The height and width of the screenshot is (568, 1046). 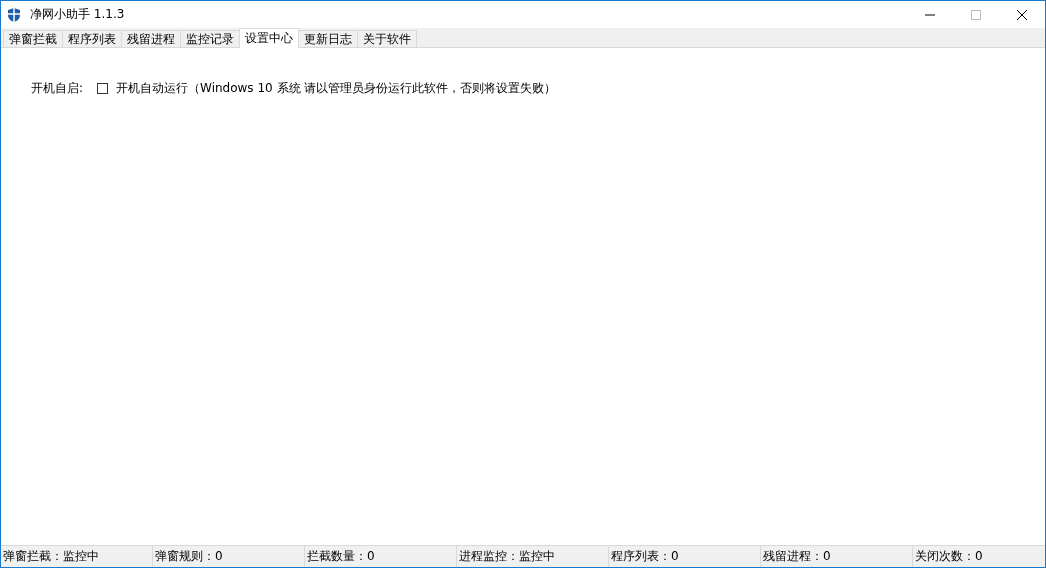 I want to click on tab: 监控记录, so click(x=210, y=38).